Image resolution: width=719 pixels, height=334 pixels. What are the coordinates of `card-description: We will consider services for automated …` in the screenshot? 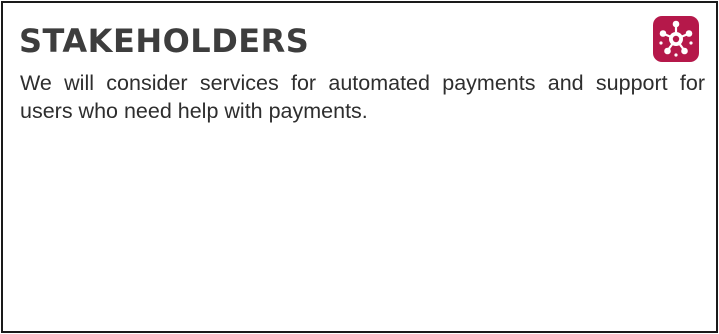 It's located at (362, 97).